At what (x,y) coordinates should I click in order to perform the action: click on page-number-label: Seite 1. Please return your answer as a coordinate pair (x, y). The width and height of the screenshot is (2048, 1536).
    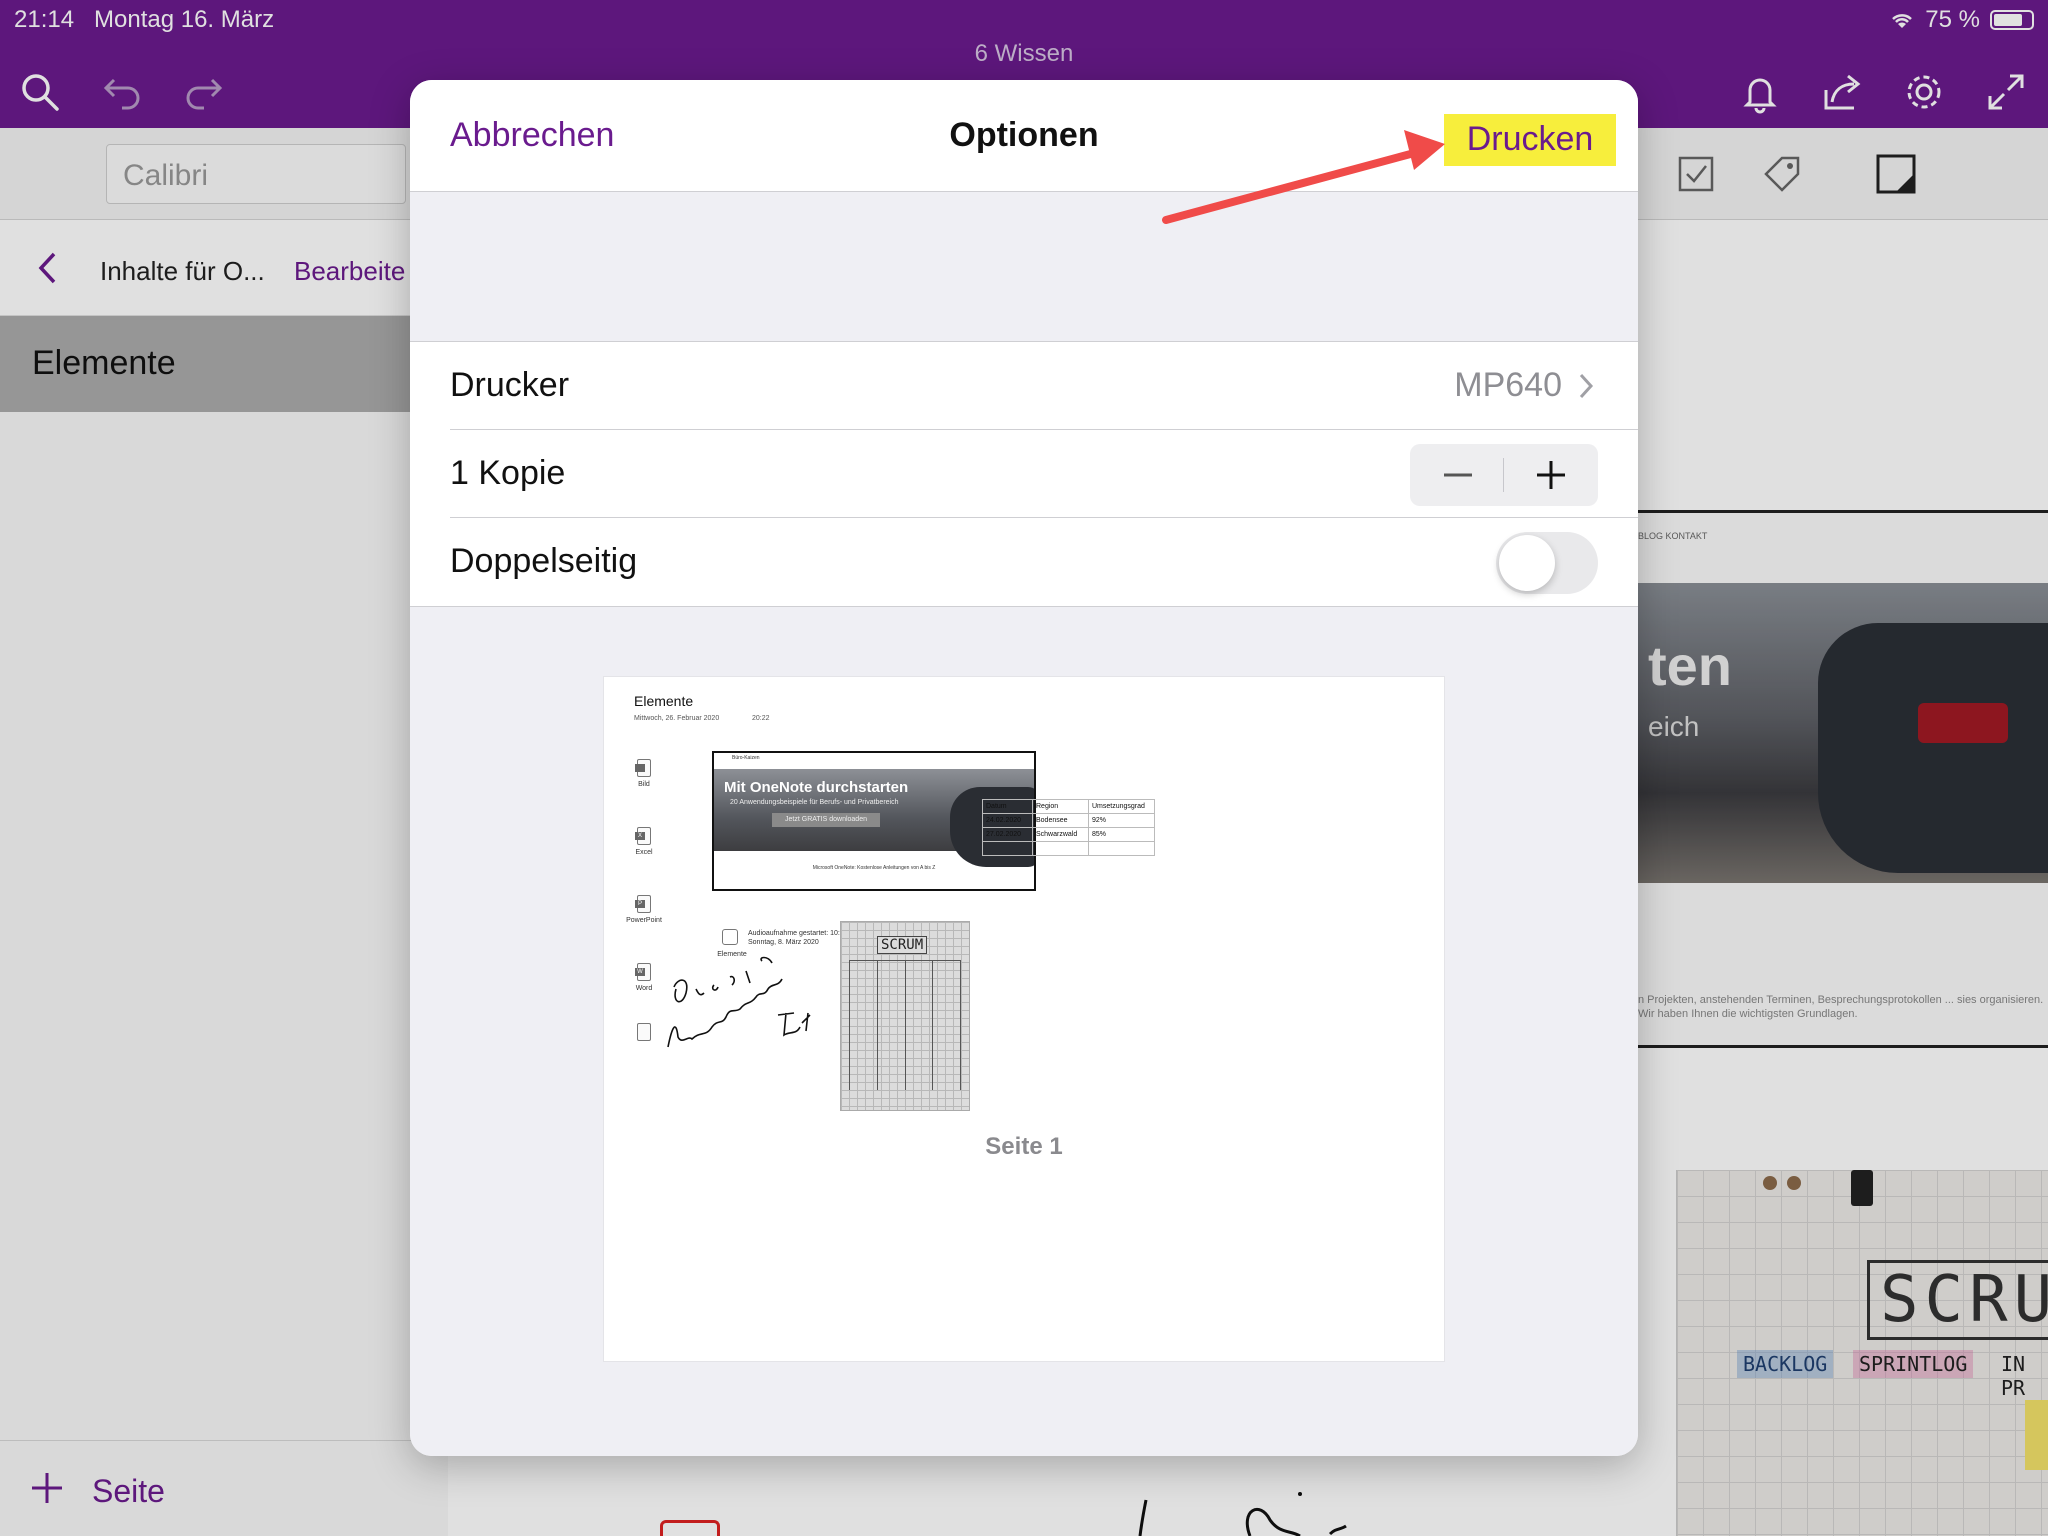
    Looking at the image, I should click on (1024, 1146).